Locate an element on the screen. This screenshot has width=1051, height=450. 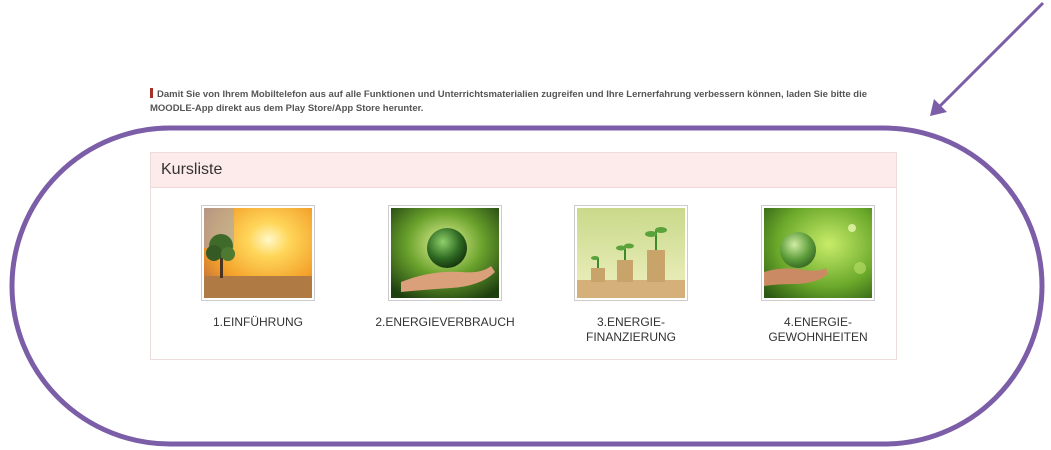
course-title-line: 2.ENERGIEVERBRAUCH is located at coordinates (445, 322).